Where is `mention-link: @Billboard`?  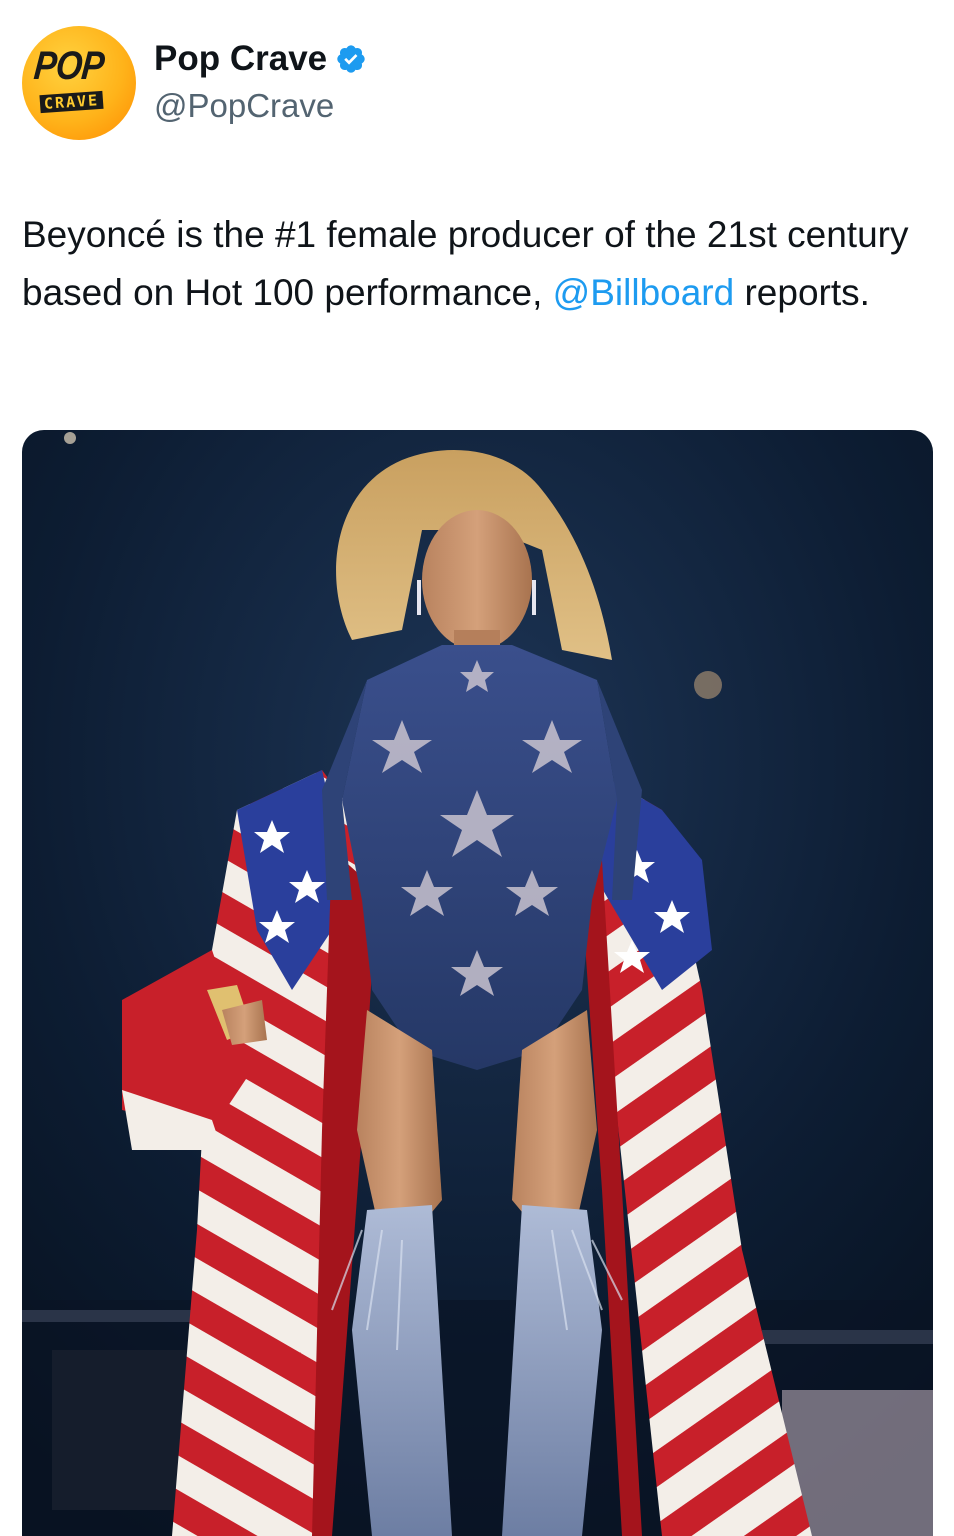 mention-link: @Billboard is located at coordinates (644, 292).